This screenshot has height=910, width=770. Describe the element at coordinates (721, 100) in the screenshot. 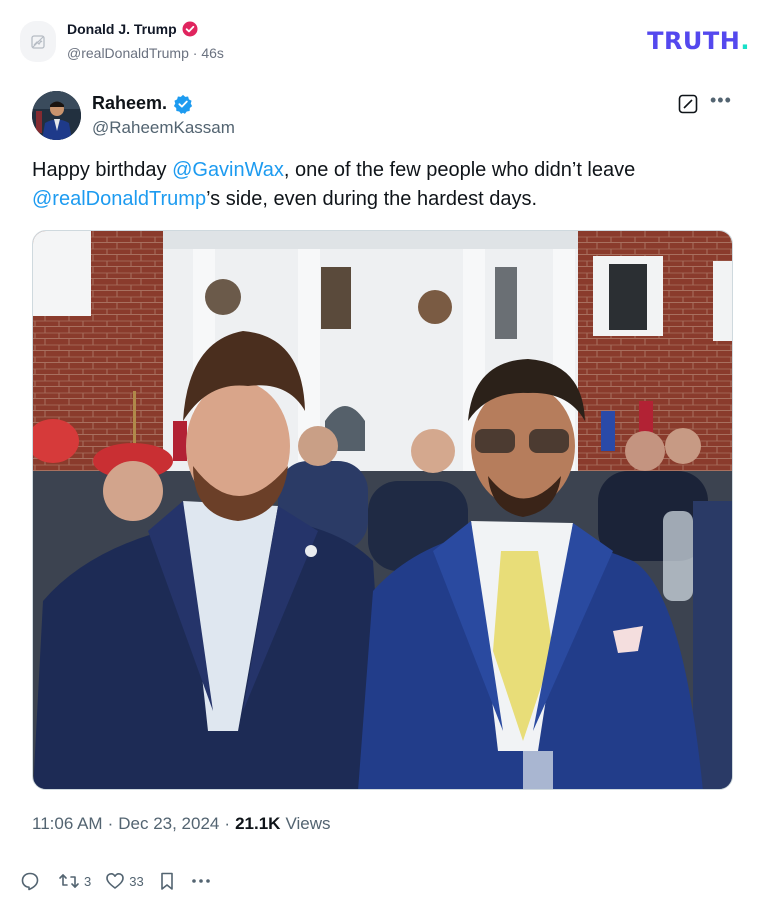

I see `more-options-icon: •••` at that location.